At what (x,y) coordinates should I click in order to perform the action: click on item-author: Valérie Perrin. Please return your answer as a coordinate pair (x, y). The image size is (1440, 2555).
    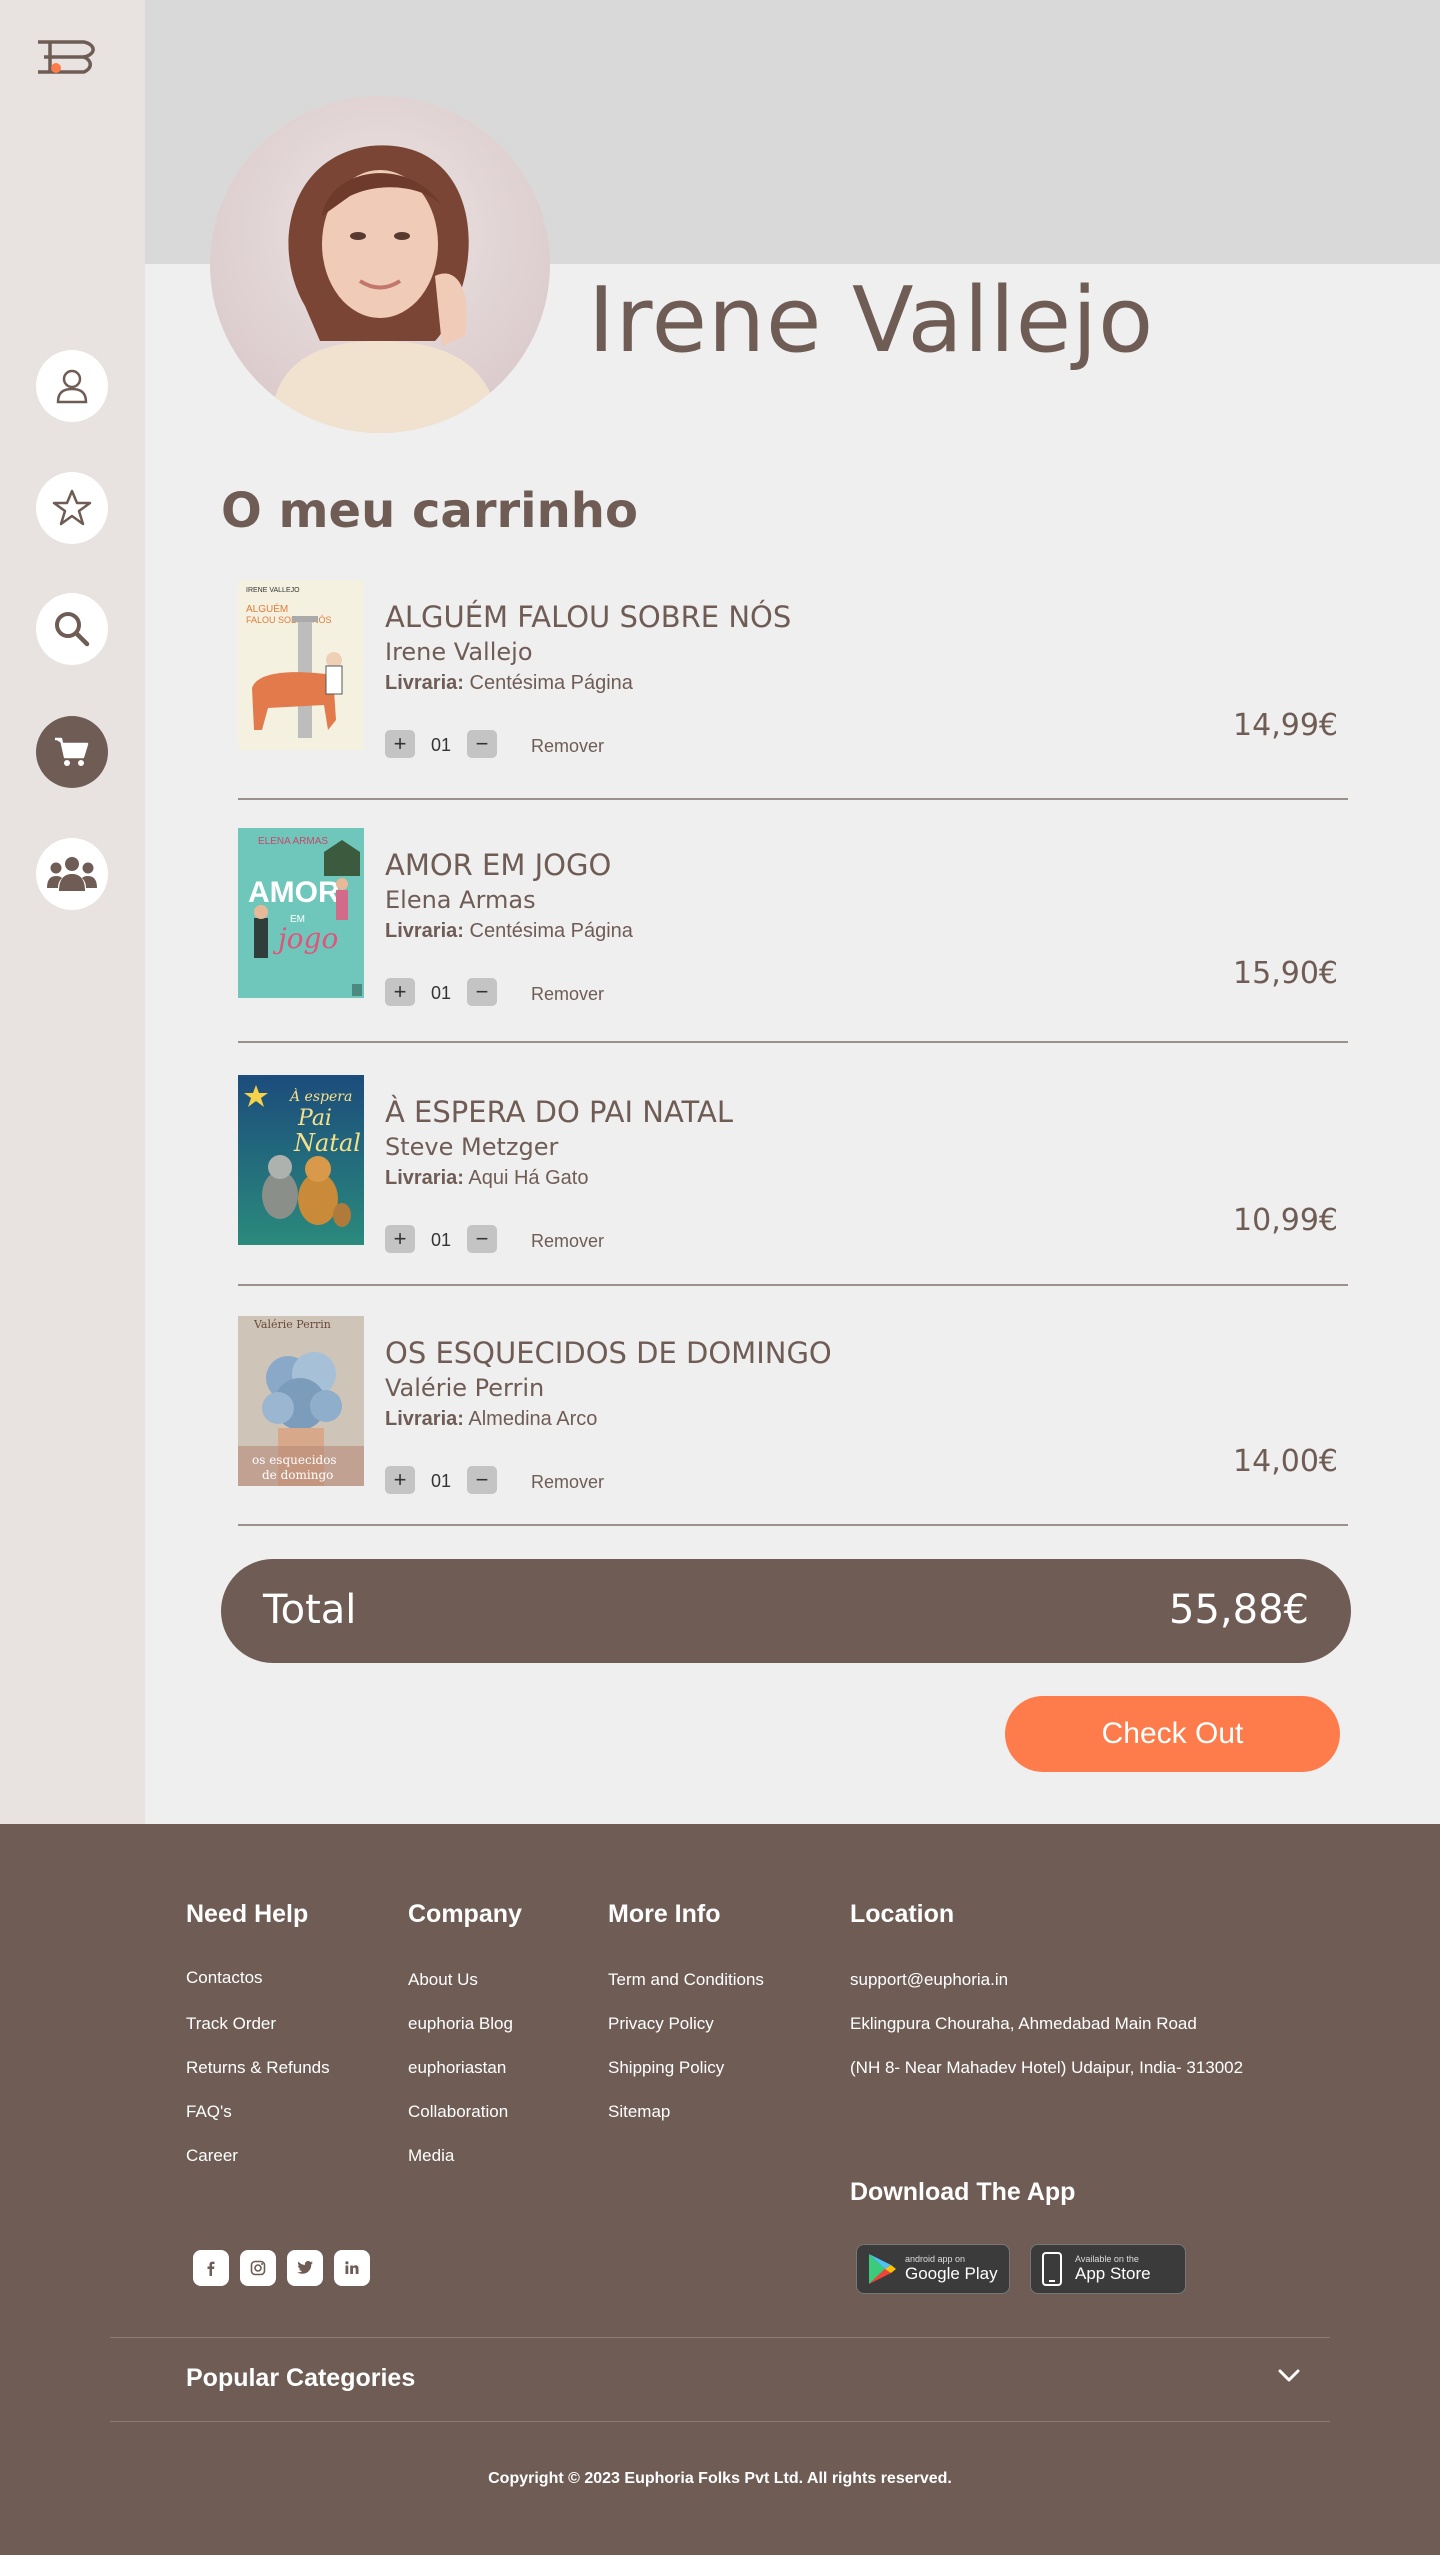
    Looking at the image, I should click on (464, 1388).